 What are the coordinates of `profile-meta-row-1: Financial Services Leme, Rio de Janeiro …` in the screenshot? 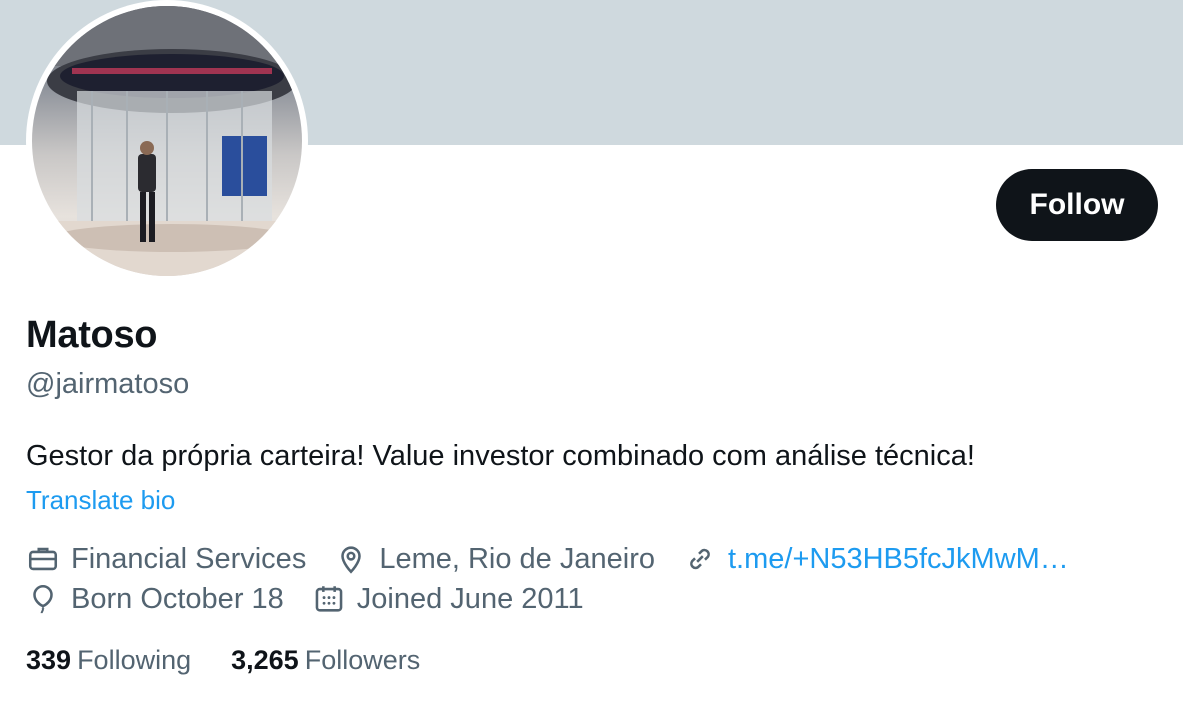 It's located at (561, 559).